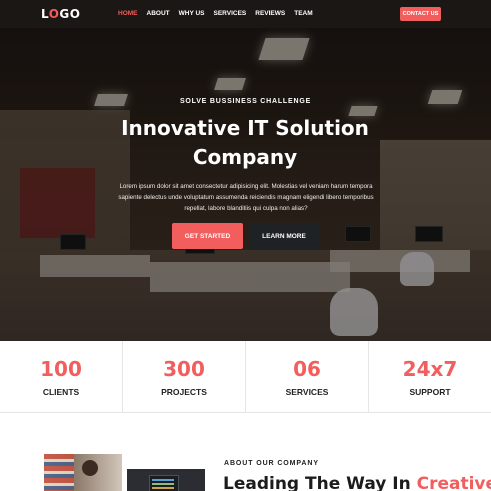 This screenshot has height=491, width=491. Describe the element at coordinates (192, 13) in the screenshot. I see `nav-item-why-us: WHY US` at that location.